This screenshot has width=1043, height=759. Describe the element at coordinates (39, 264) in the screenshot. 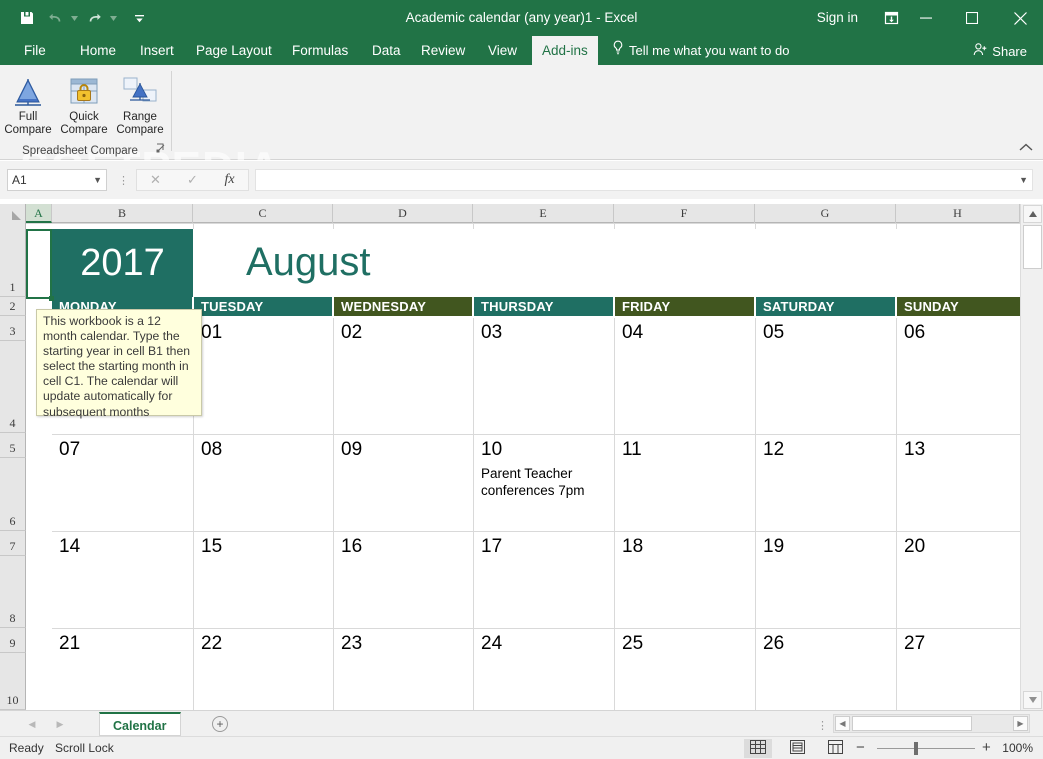

I see `active-cell-a1` at that location.